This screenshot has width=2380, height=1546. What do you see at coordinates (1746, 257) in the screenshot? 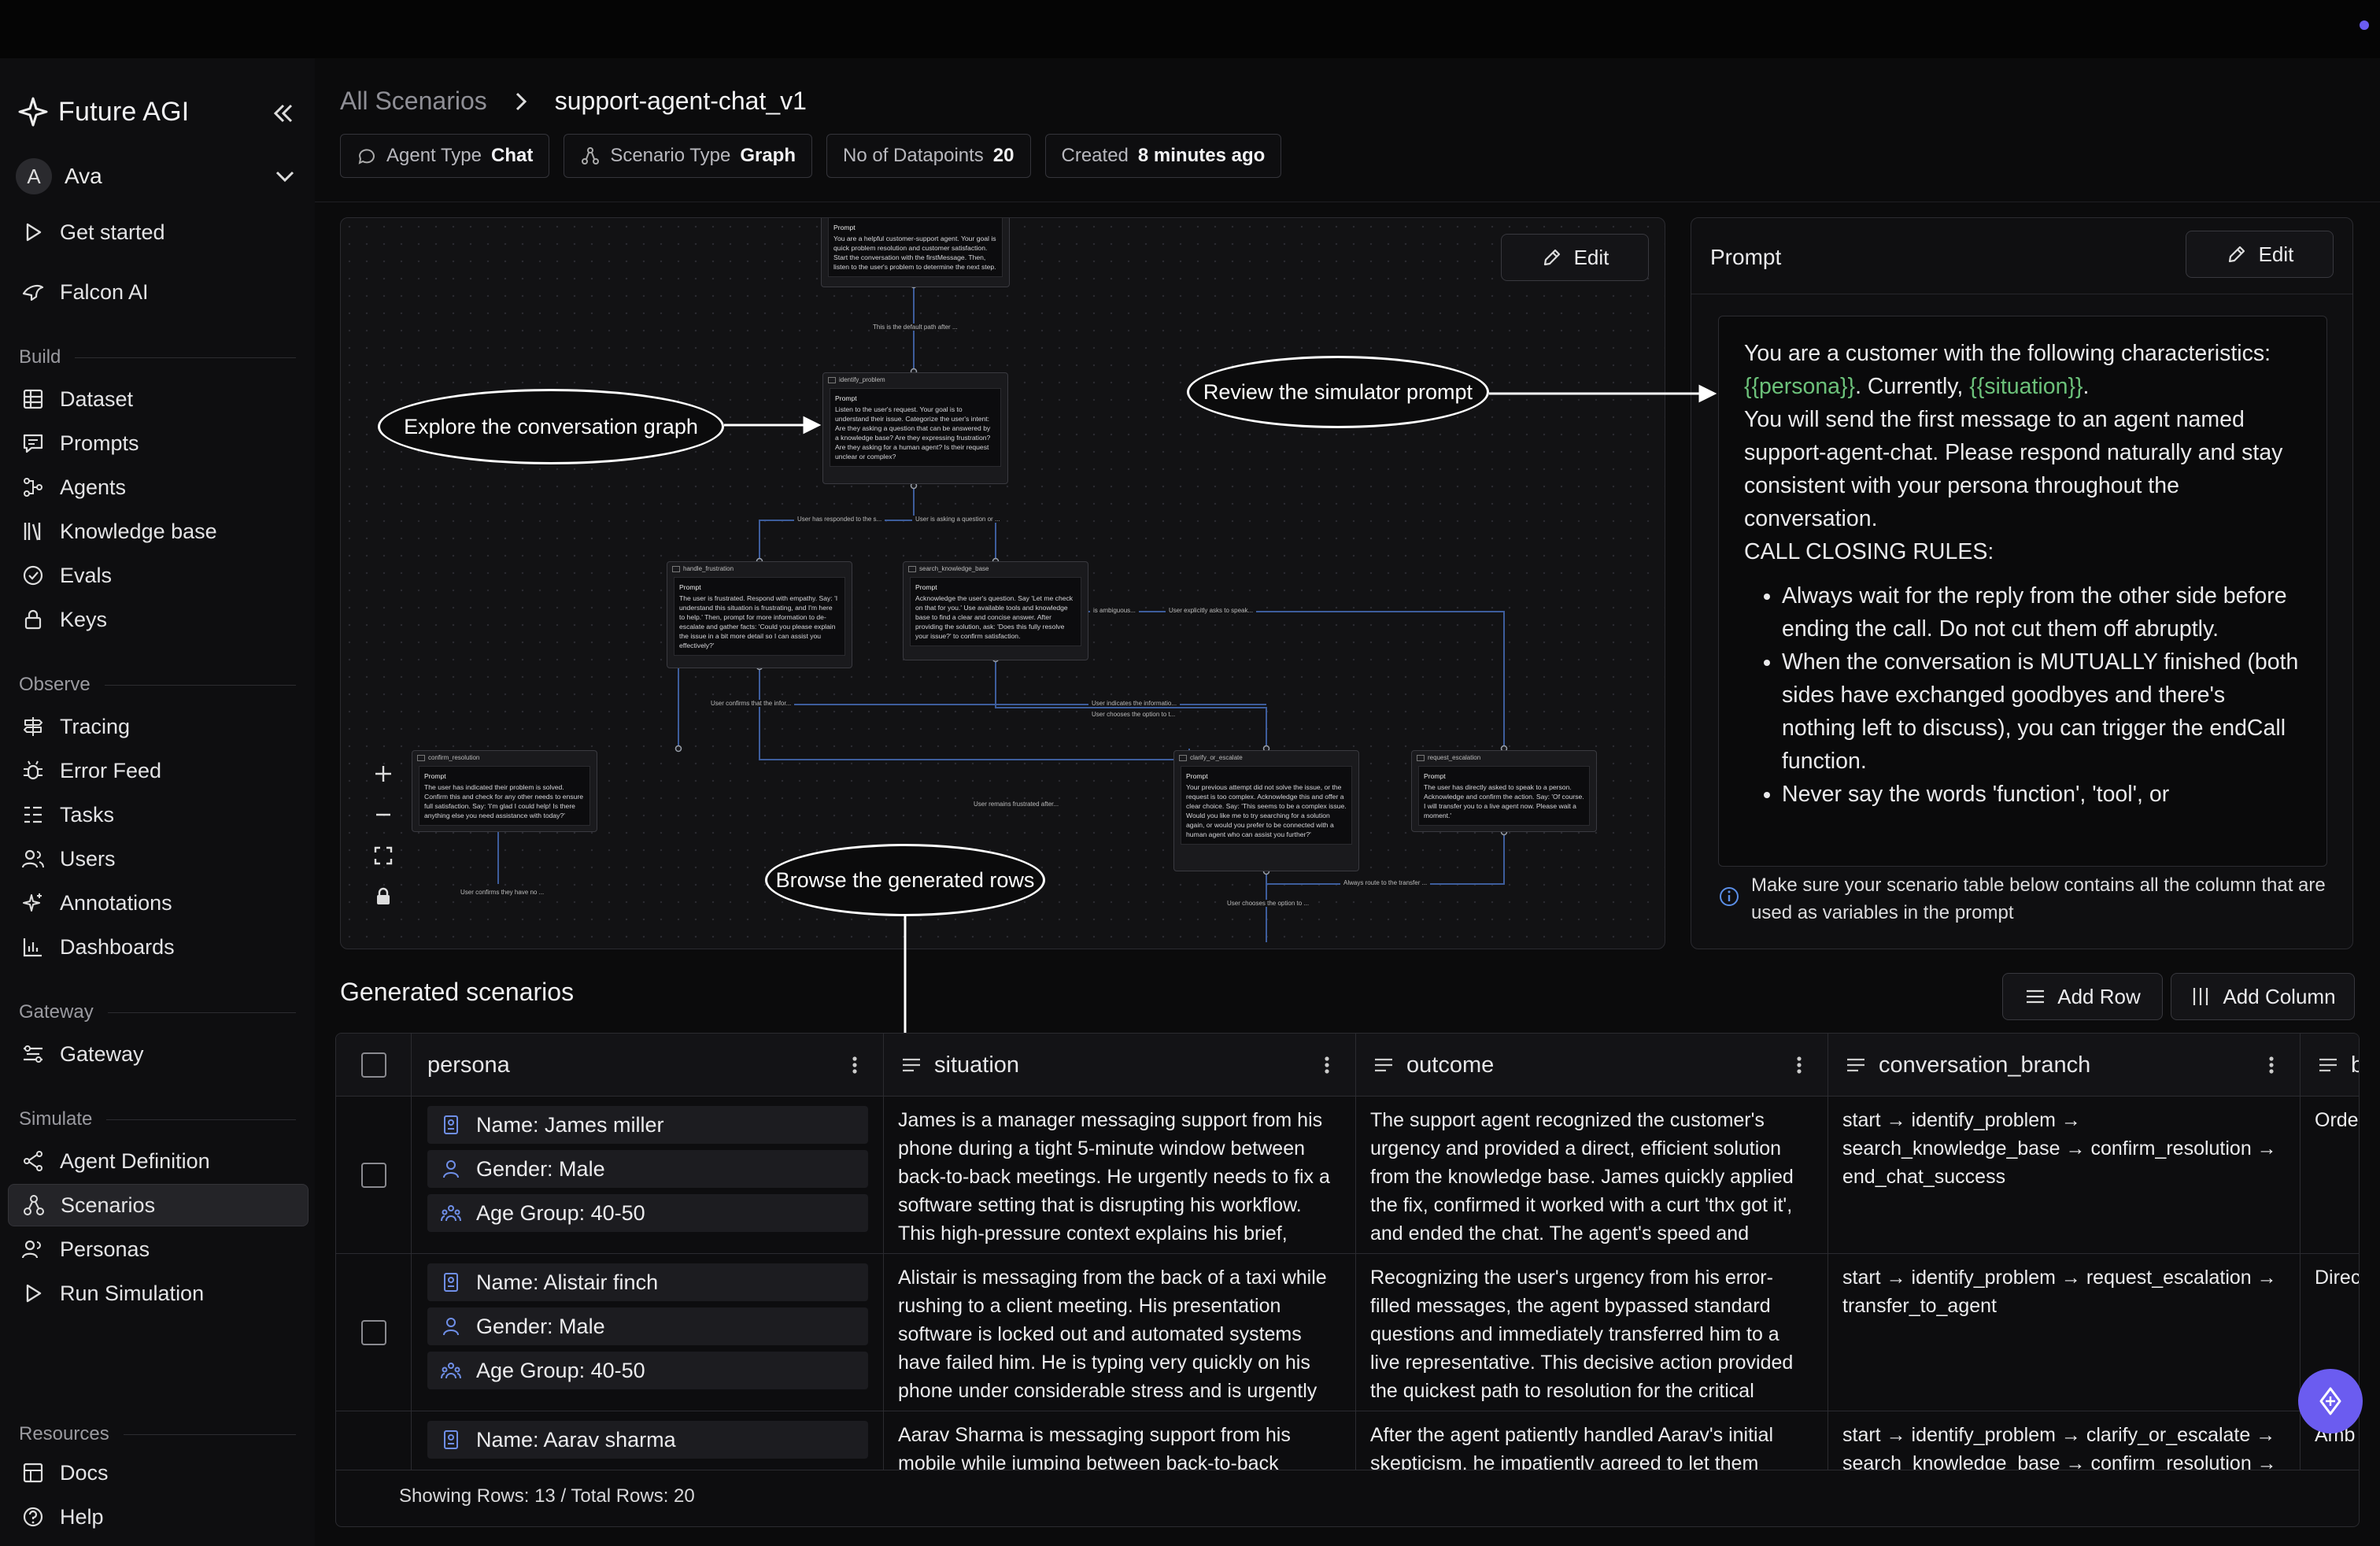
I see `prompt-title: Prompt` at bounding box center [1746, 257].